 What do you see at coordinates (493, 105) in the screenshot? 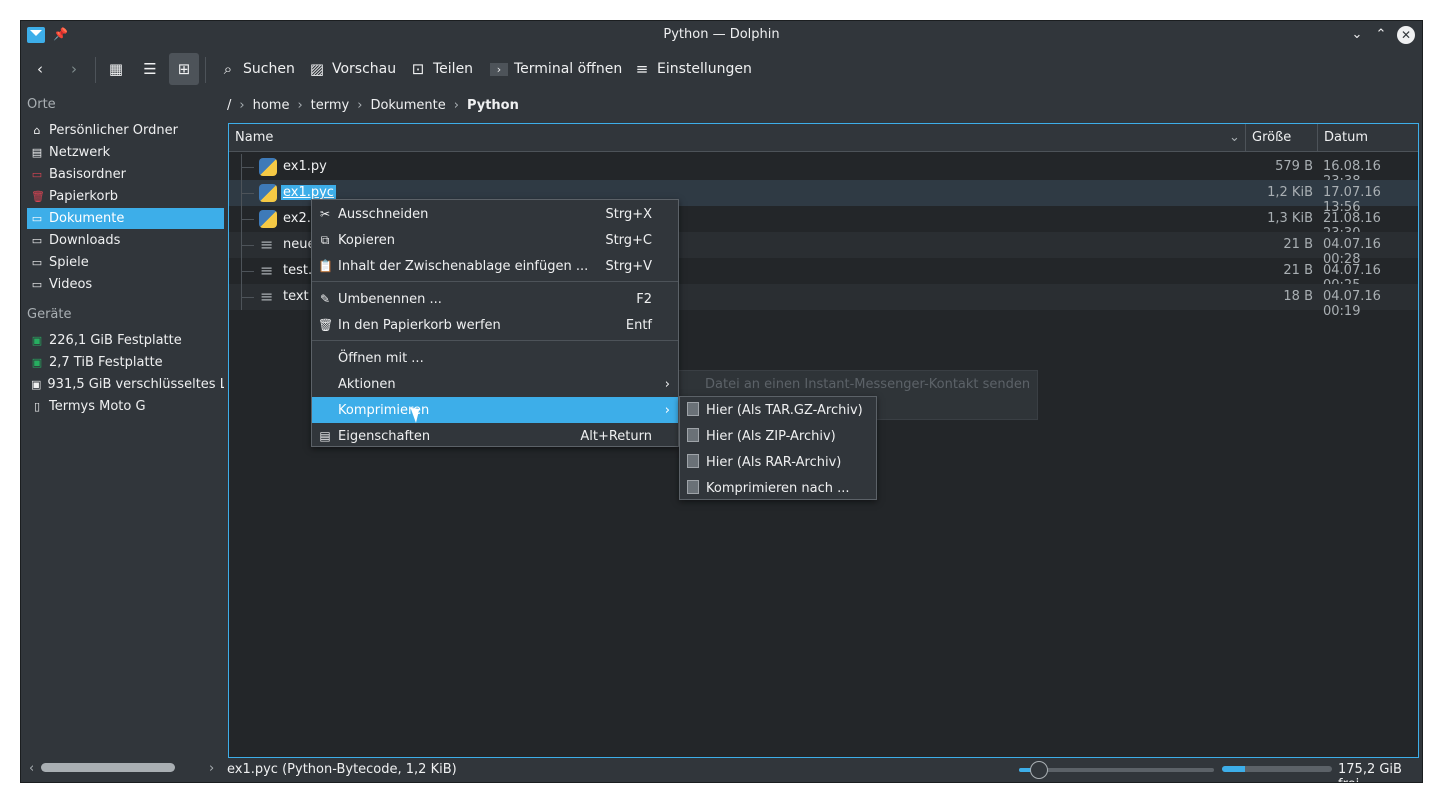
I see `breadcrumb-current: Python` at bounding box center [493, 105].